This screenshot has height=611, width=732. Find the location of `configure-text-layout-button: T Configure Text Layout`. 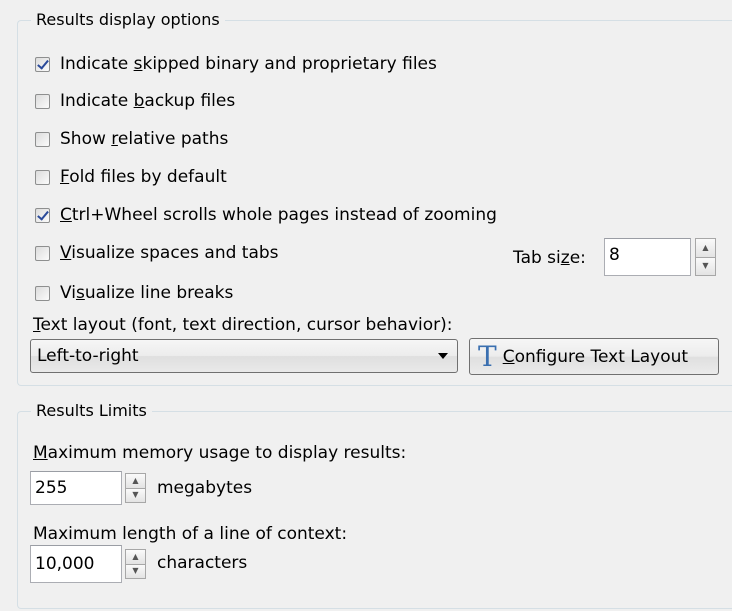

configure-text-layout-button: T Configure Text Layout is located at coordinates (594, 356).